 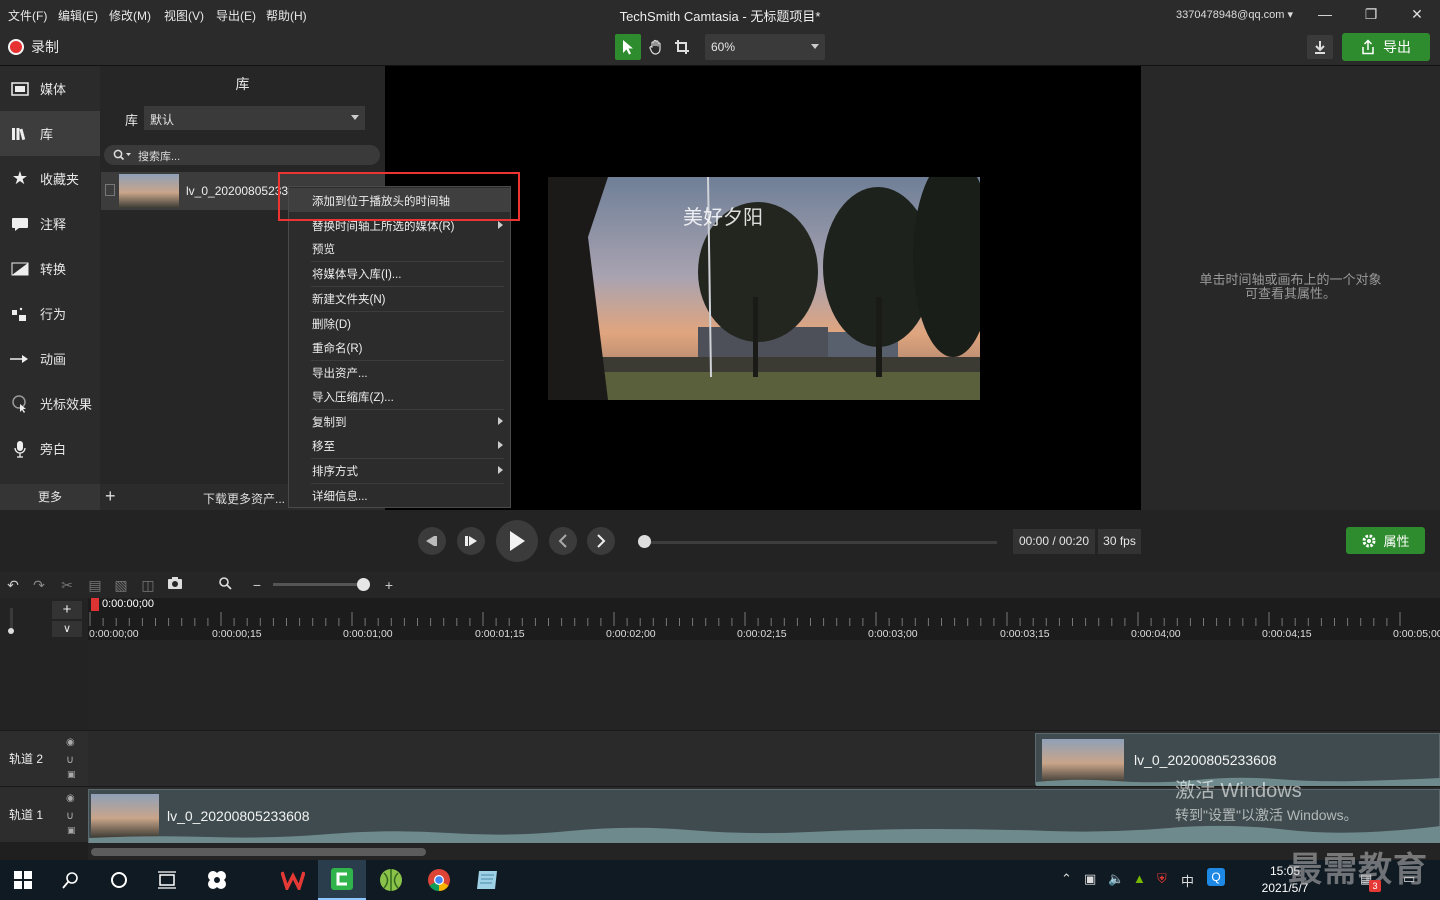 What do you see at coordinates (130, 15) in the screenshot?
I see `menu-modify: 修改(M)` at bounding box center [130, 15].